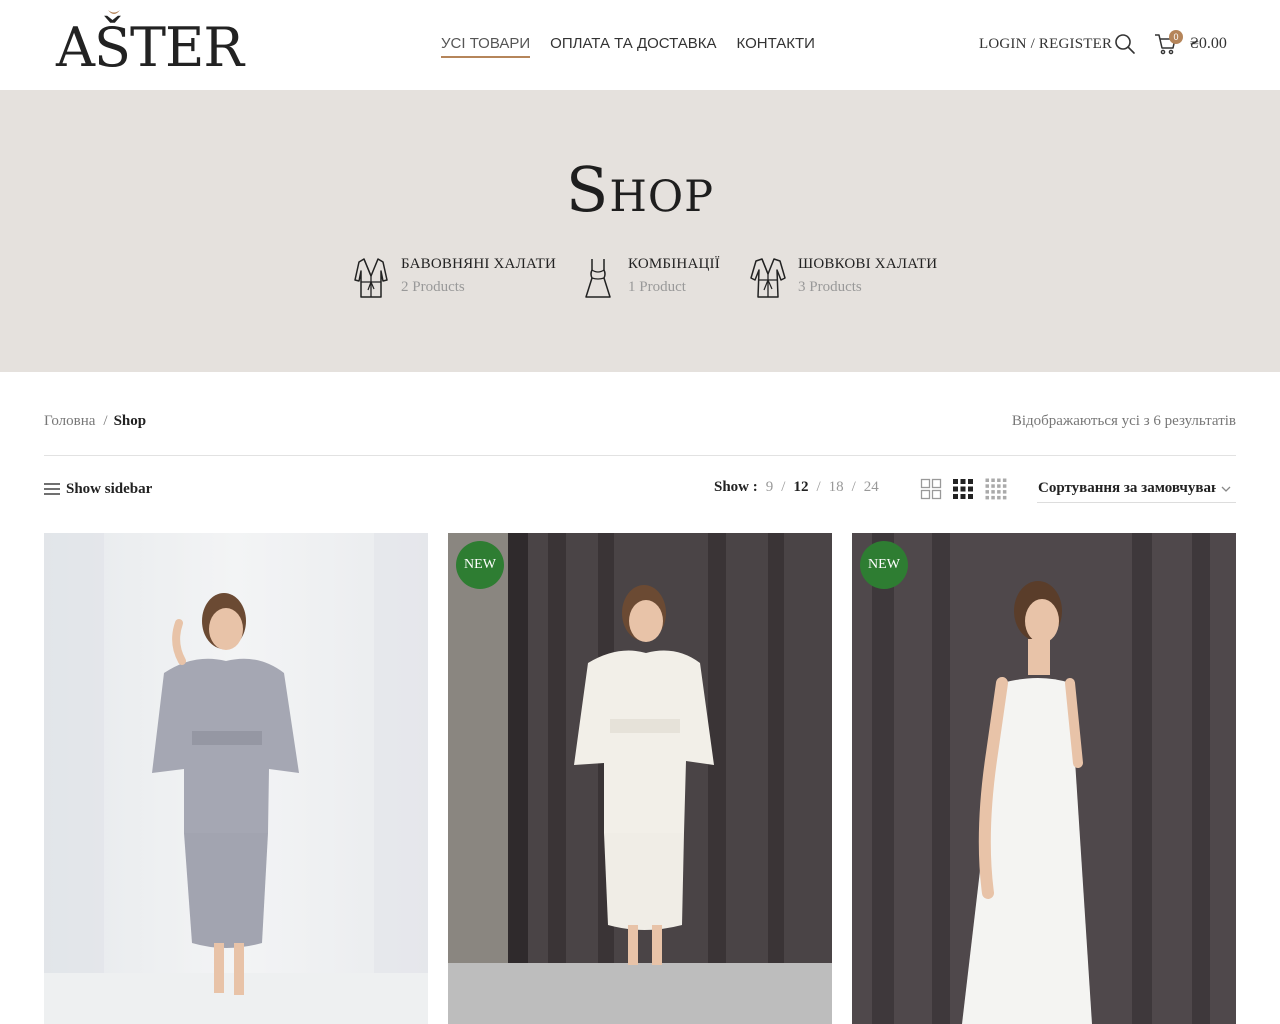  Describe the element at coordinates (598, 278) in the screenshot. I see `slip-dress-icon` at that location.